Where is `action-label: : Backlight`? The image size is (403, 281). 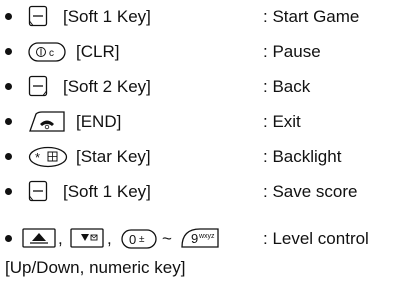
action-label: : Backlight is located at coordinates (302, 156).